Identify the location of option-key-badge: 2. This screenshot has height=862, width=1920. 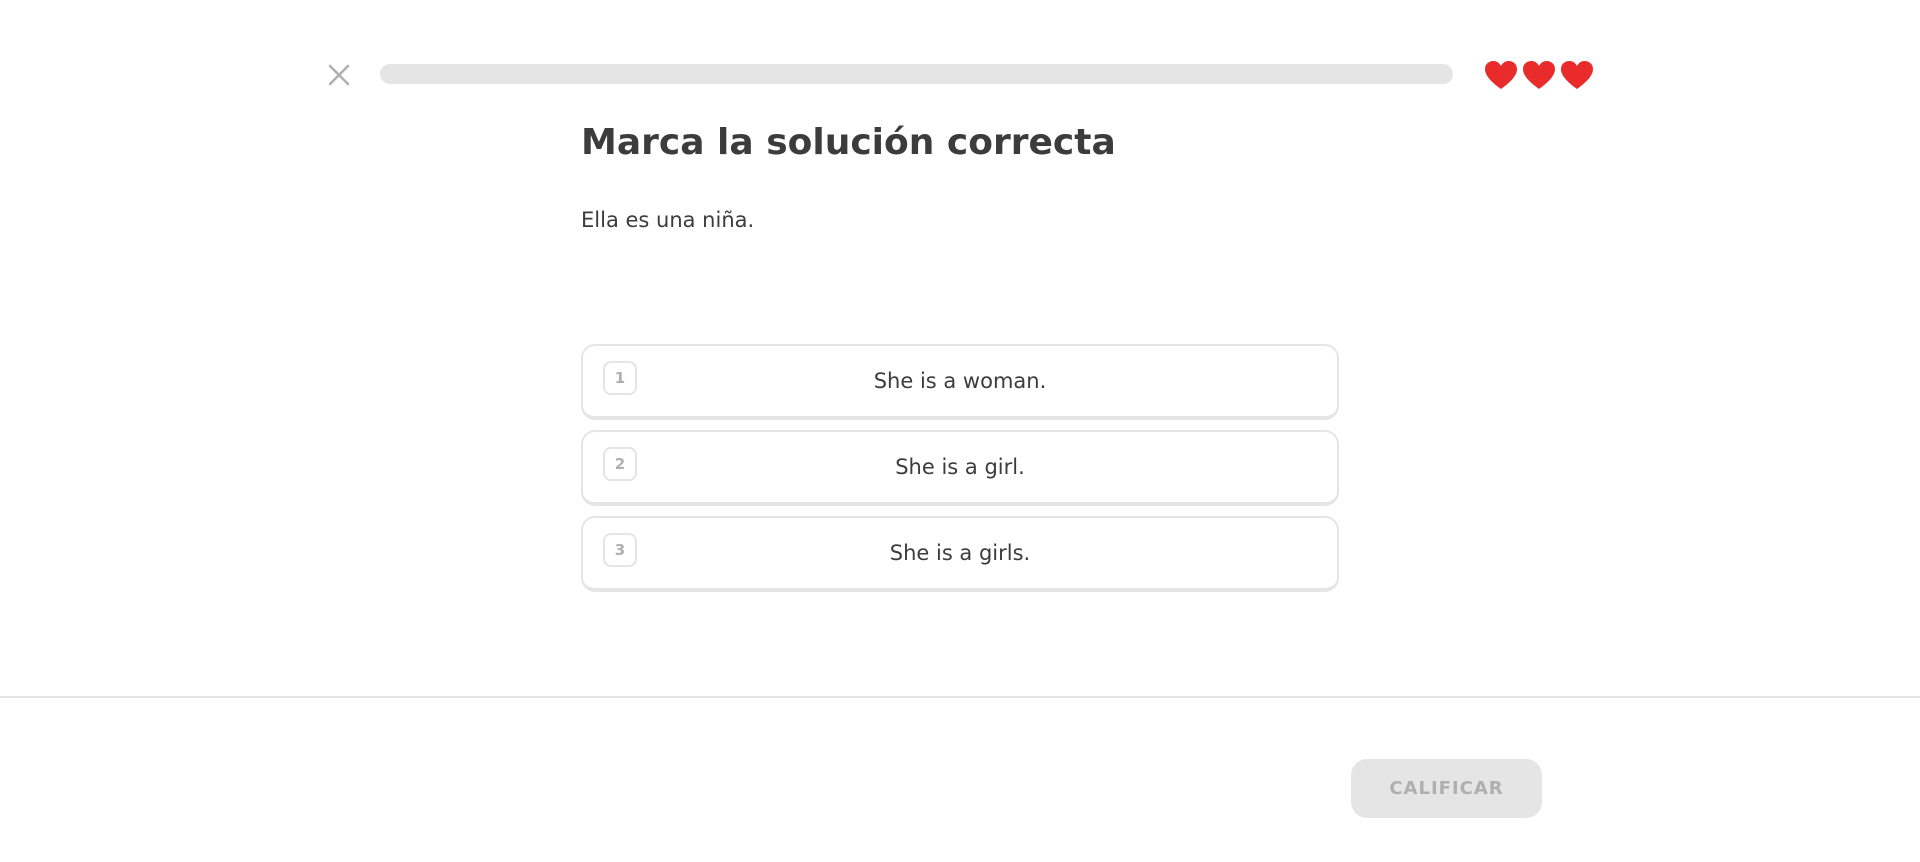
(620, 464).